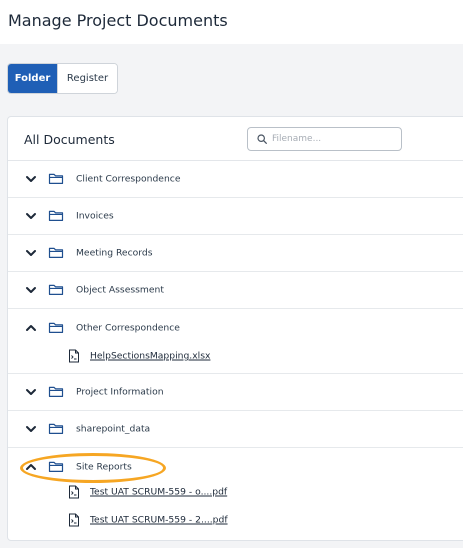  Describe the element at coordinates (114, 253) in the screenshot. I see `folder-label: Meeting Records` at that location.